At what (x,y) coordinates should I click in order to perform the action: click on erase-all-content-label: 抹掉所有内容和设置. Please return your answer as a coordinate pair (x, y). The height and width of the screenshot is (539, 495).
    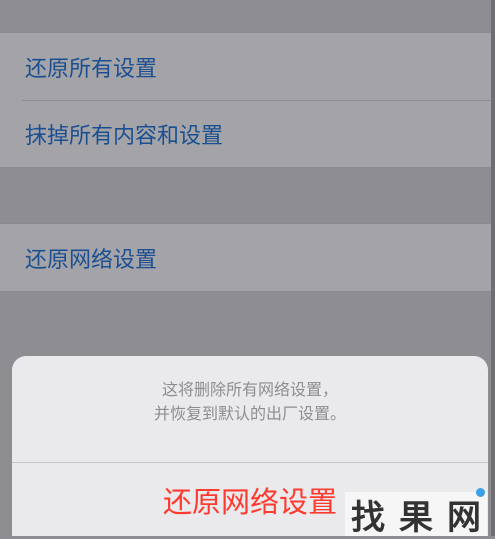
    Looking at the image, I should click on (124, 136).